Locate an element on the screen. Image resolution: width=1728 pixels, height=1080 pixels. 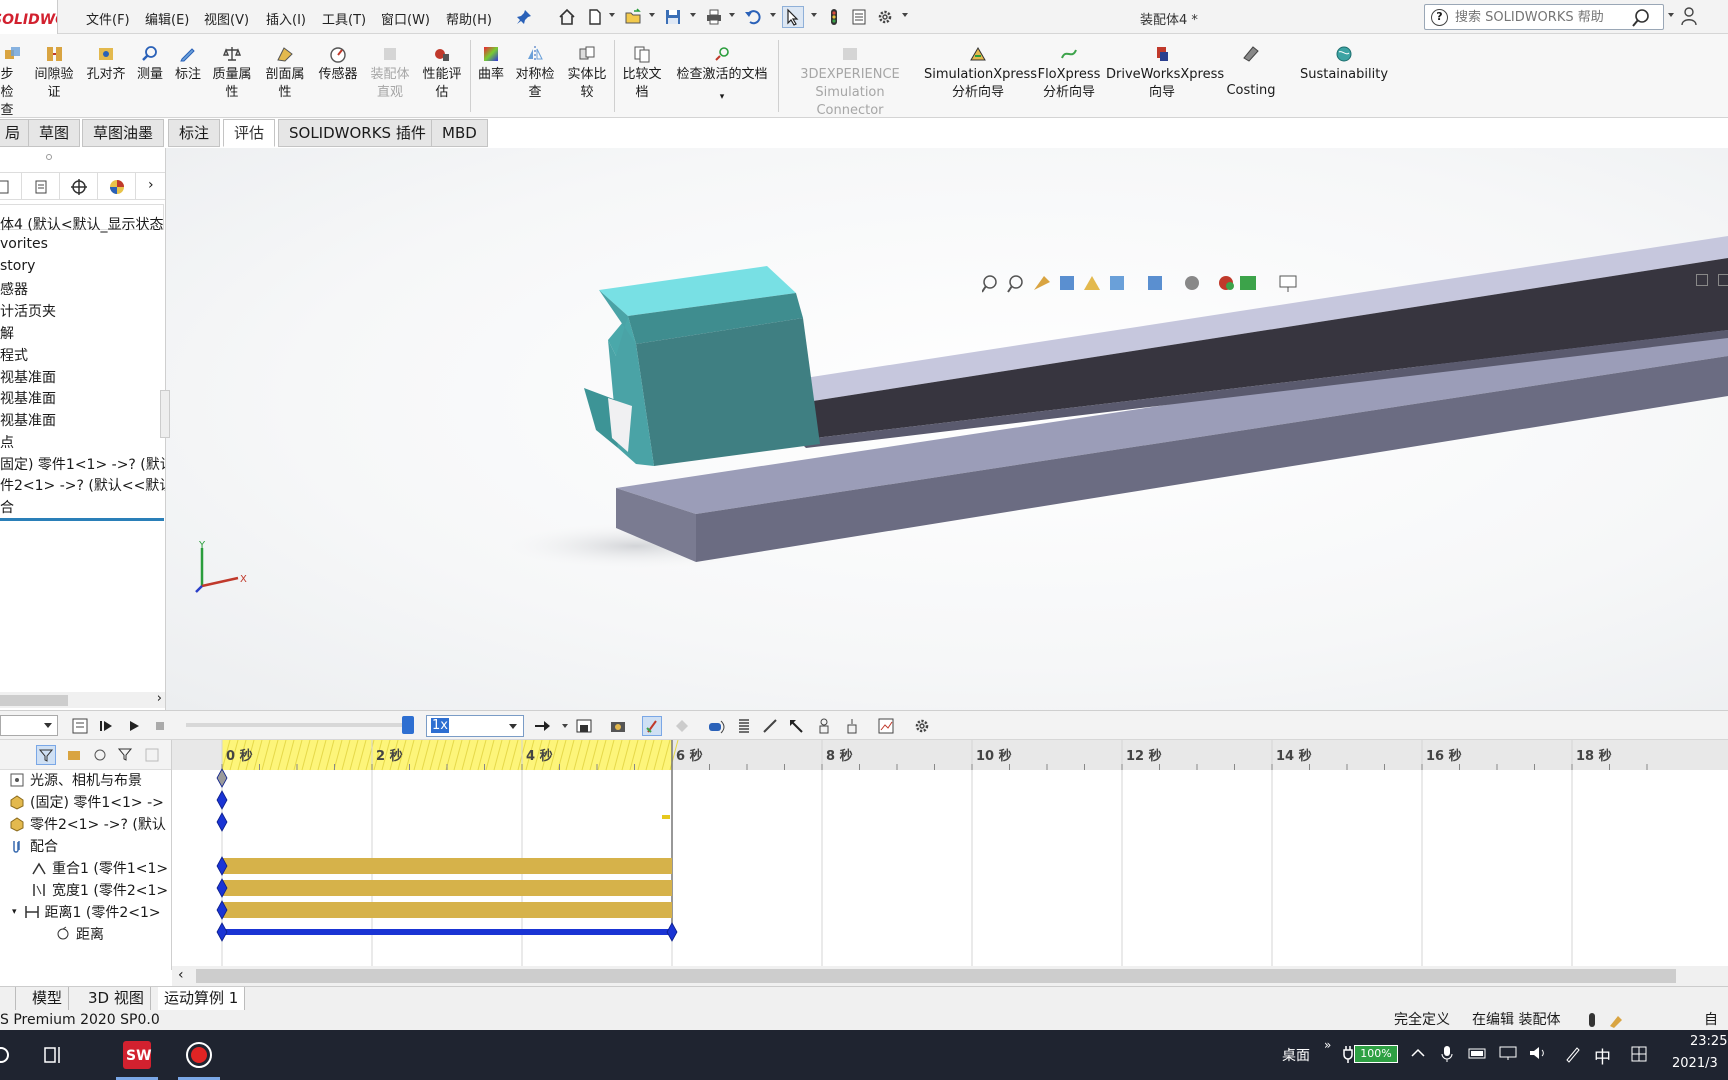
ms-item-width-mate: 宽度1 (零件2<1> is located at coordinates (99, 890).